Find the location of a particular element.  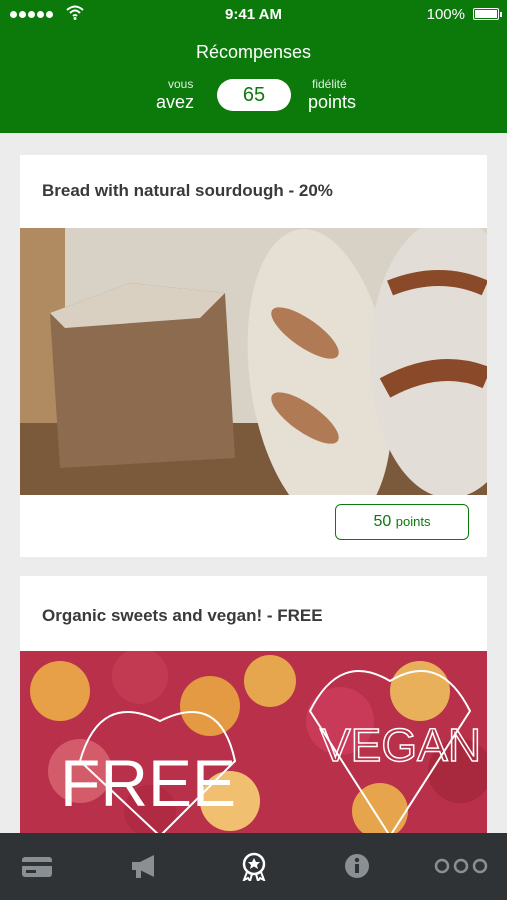

battery-icon is located at coordinates (487, 14).